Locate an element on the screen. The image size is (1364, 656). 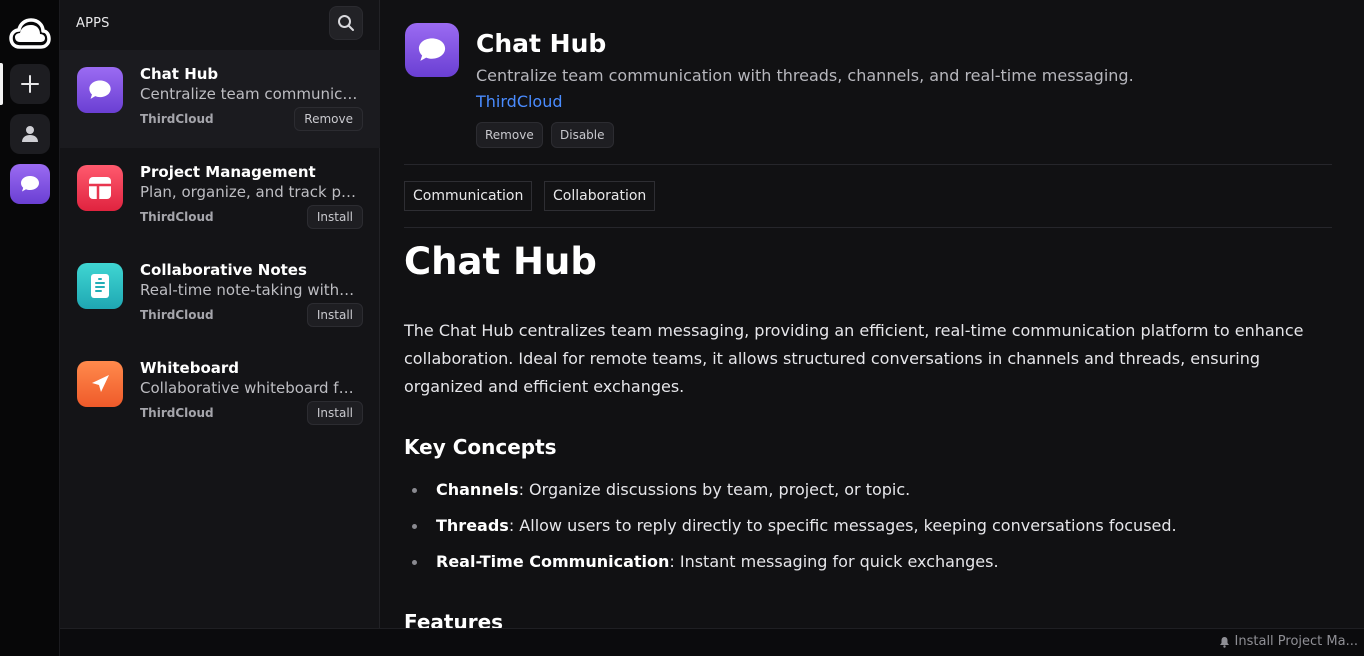
bell-icon is located at coordinates (1224, 642).